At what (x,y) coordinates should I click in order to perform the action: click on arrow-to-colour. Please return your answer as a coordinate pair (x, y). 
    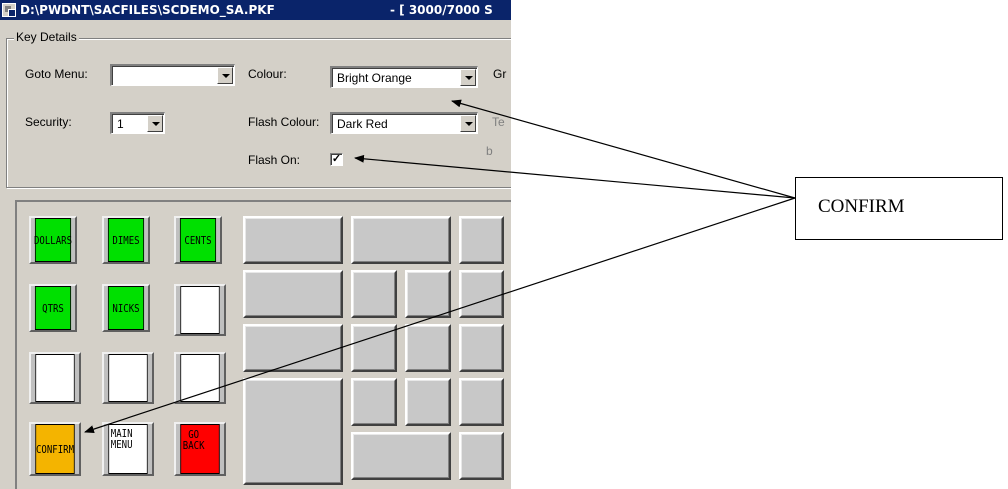
    Looking at the image, I should click on (623, 149).